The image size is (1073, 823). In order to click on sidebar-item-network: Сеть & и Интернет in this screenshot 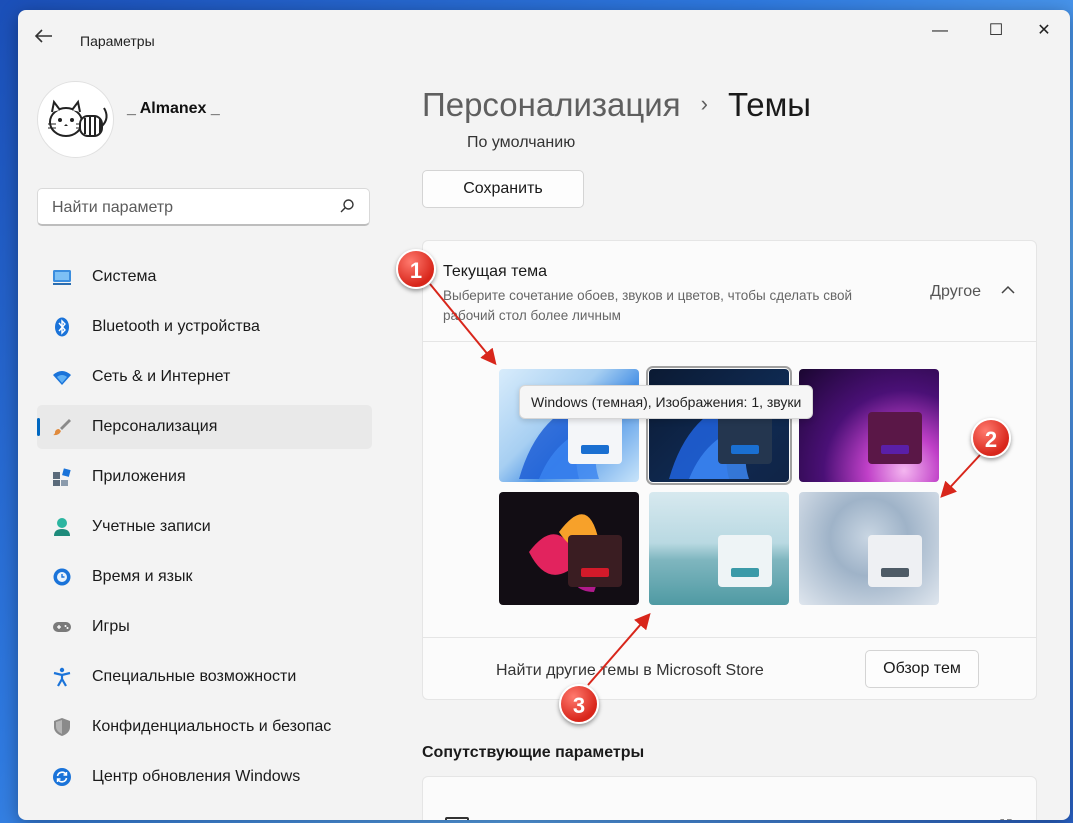, I will do `click(204, 377)`.